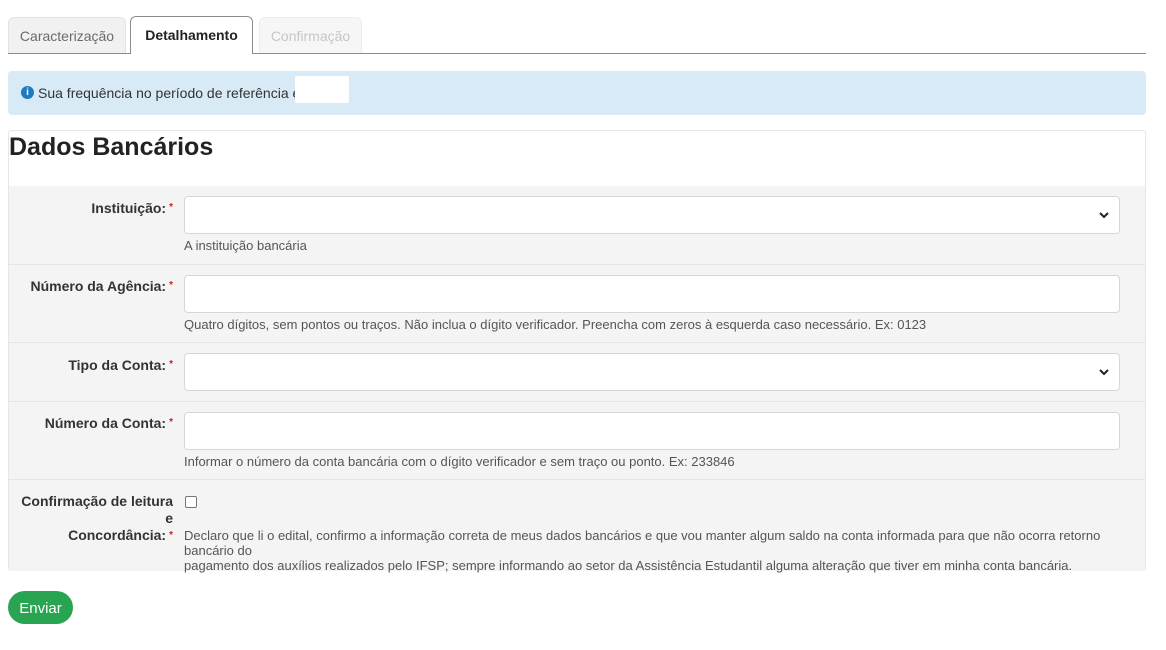 Image resolution: width=1166 pixels, height=650 pixels. What do you see at coordinates (191, 502) in the screenshot?
I see `confirmacao-checkbox` at bounding box center [191, 502].